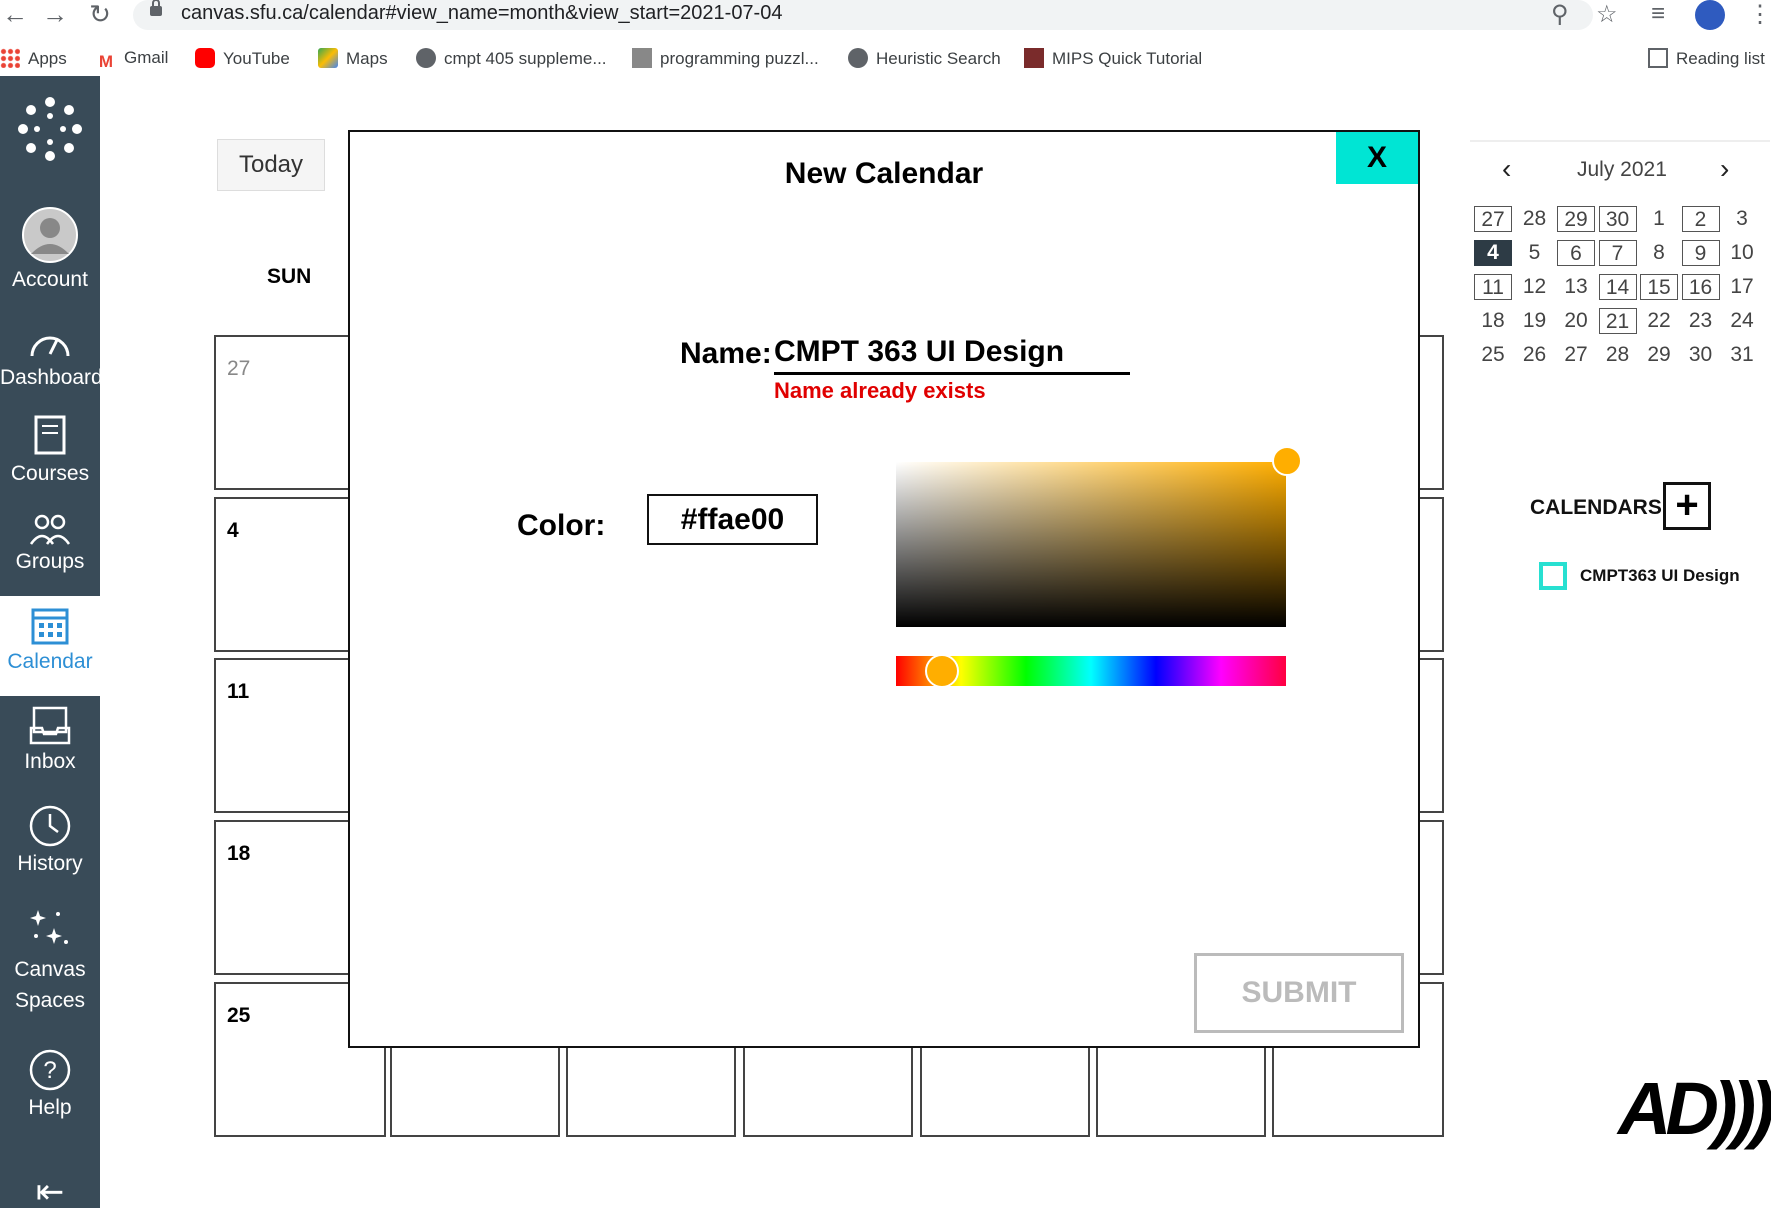  Describe the element at coordinates (239, 853) in the screenshot. I see `day-number: 18` at that location.